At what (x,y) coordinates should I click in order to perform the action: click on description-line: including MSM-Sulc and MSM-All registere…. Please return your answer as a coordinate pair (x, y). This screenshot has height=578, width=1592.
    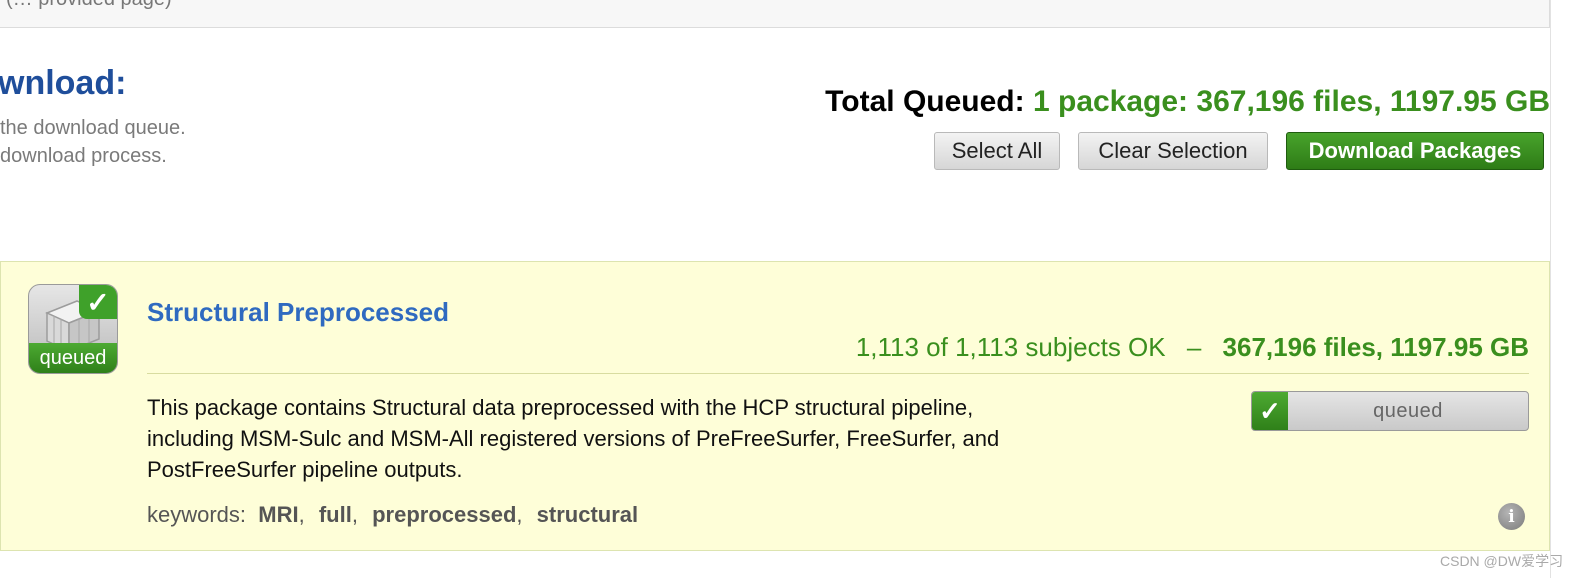
    Looking at the image, I should click on (573, 438).